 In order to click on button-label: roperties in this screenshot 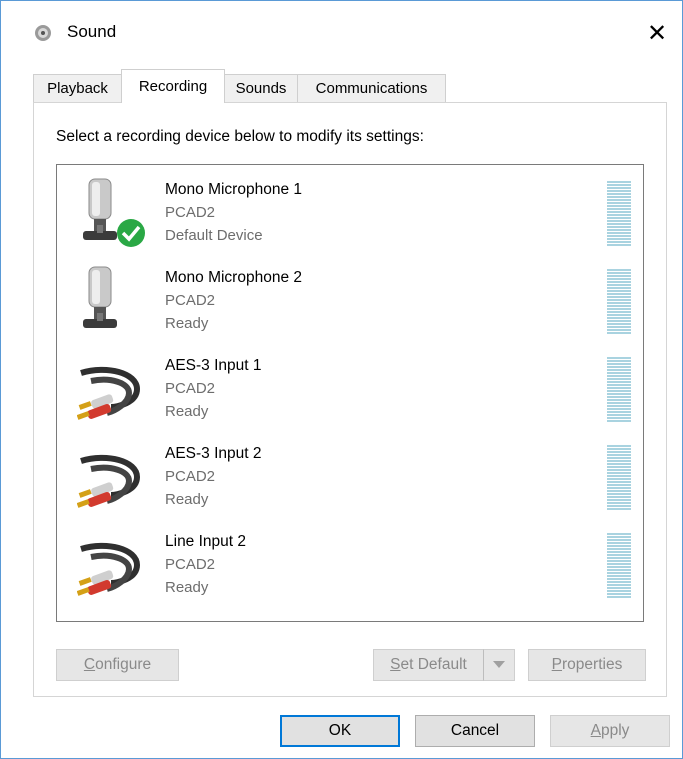, I will do `click(592, 664)`.